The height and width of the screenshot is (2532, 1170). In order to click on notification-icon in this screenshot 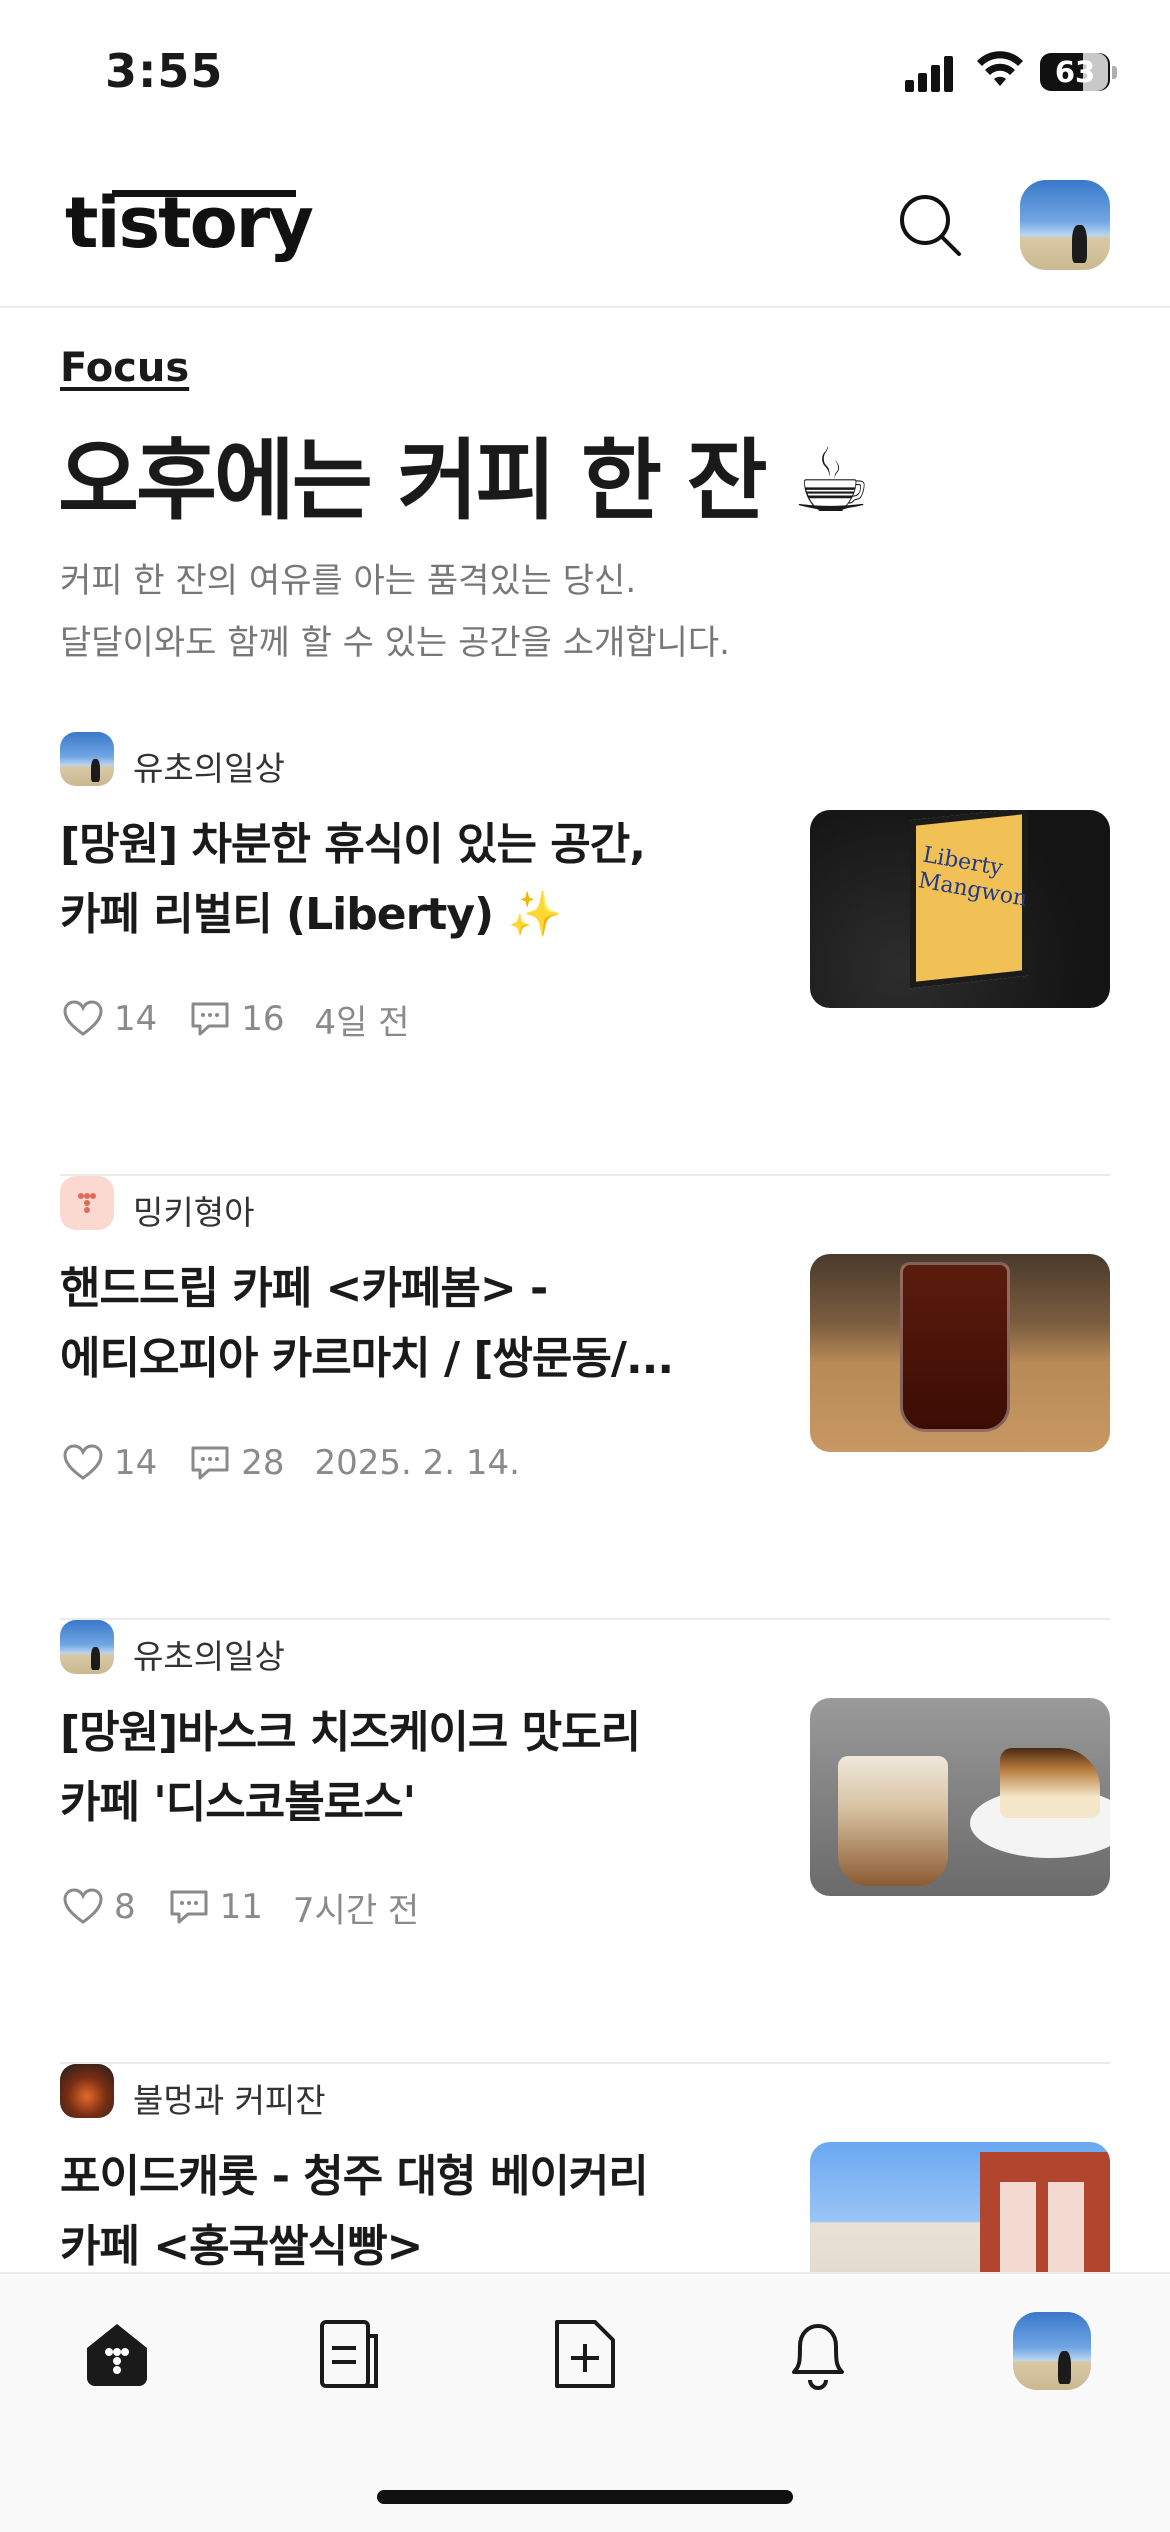, I will do `click(818, 2357)`.